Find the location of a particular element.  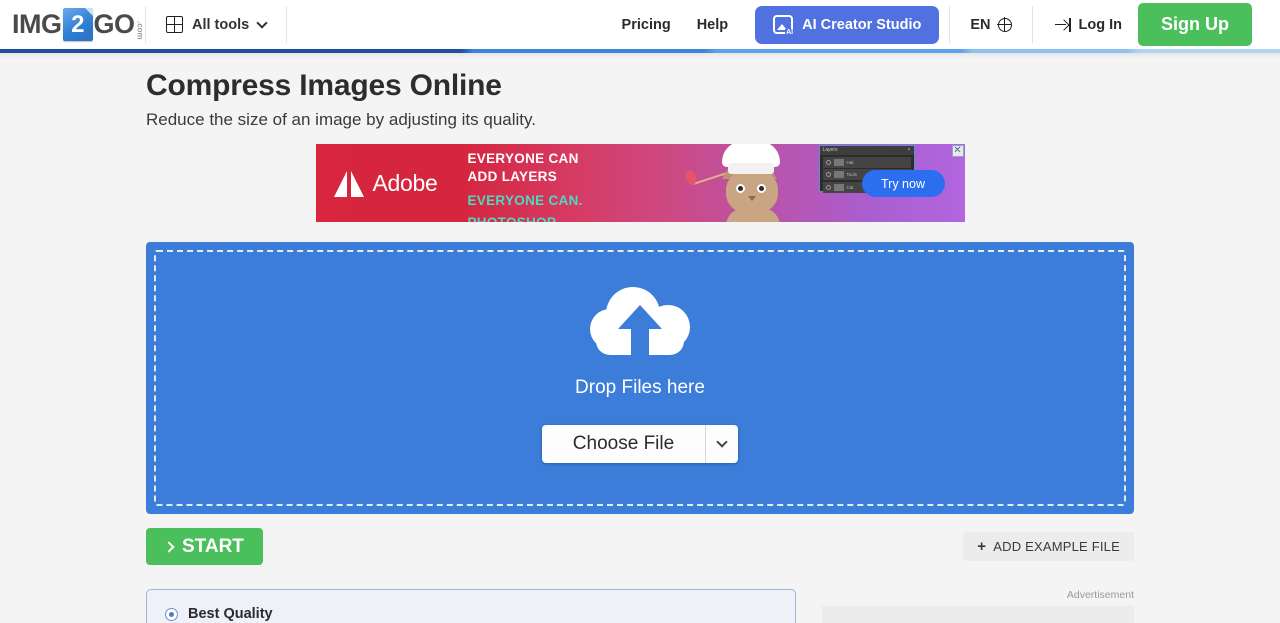

advertisement-label: Advertisement is located at coordinates (1100, 595).